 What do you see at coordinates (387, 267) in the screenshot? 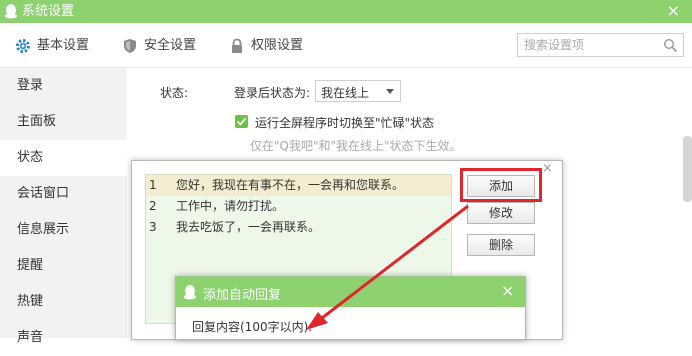
I see `annotation-arrow` at bounding box center [387, 267].